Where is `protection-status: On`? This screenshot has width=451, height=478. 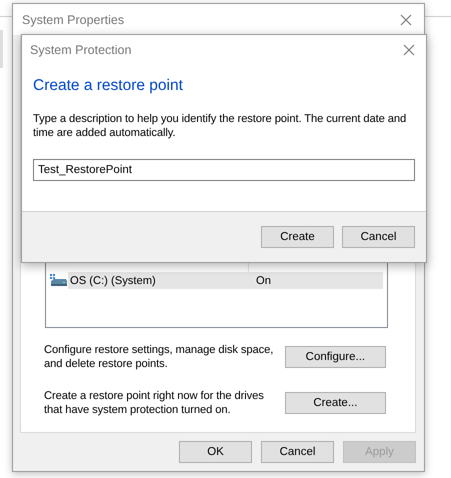
protection-status: On is located at coordinates (263, 280).